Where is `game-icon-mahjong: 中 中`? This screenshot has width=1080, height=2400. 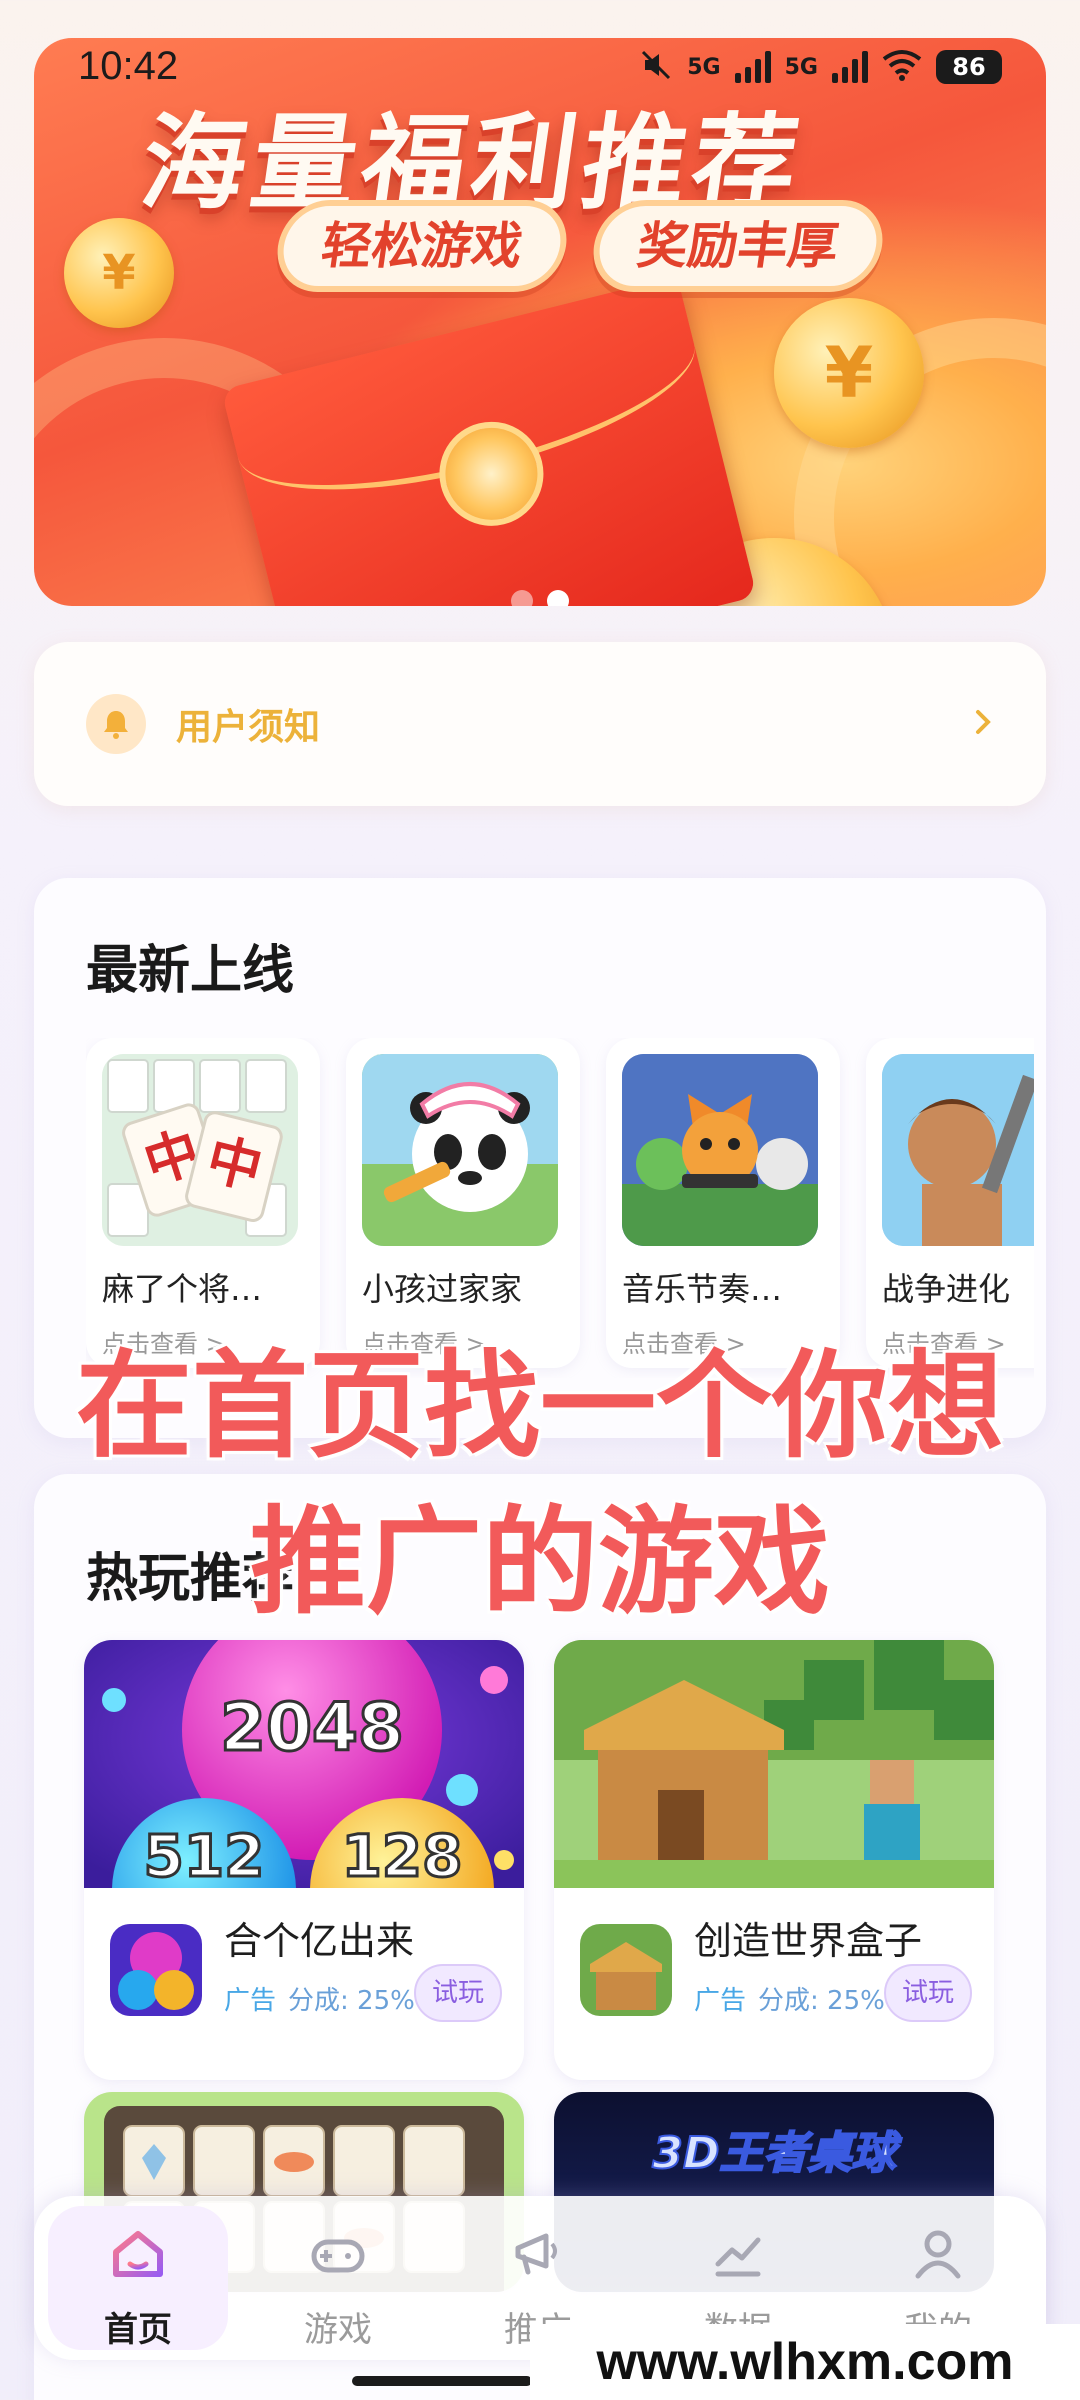 game-icon-mahjong: 中 中 is located at coordinates (200, 1150).